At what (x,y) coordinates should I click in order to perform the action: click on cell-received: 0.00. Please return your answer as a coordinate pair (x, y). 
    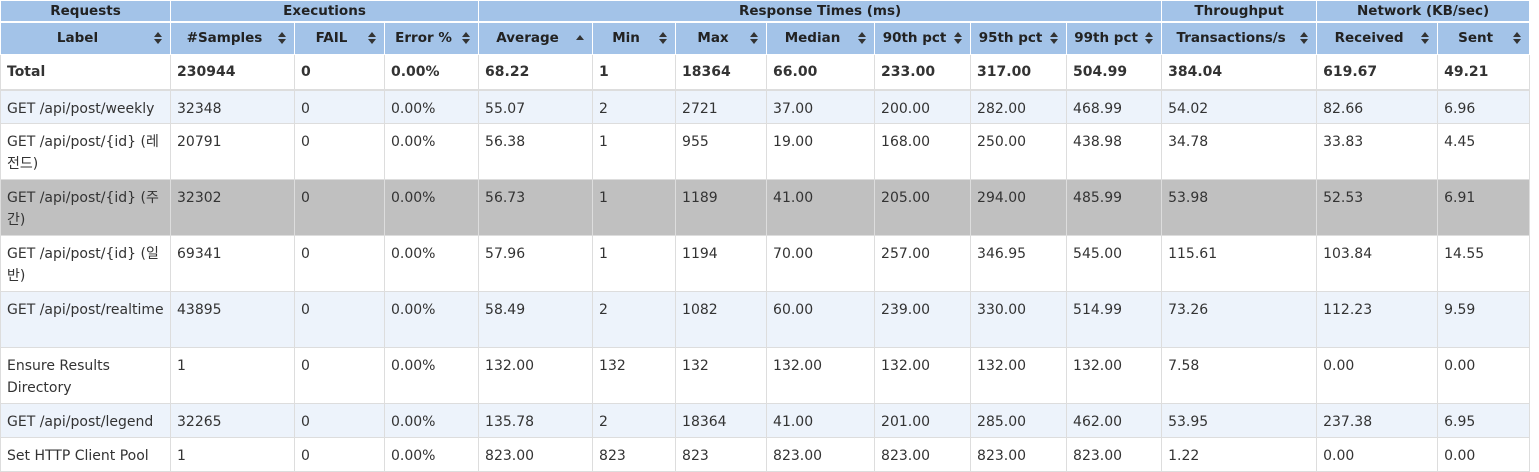
    Looking at the image, I should click on (1377, 375).